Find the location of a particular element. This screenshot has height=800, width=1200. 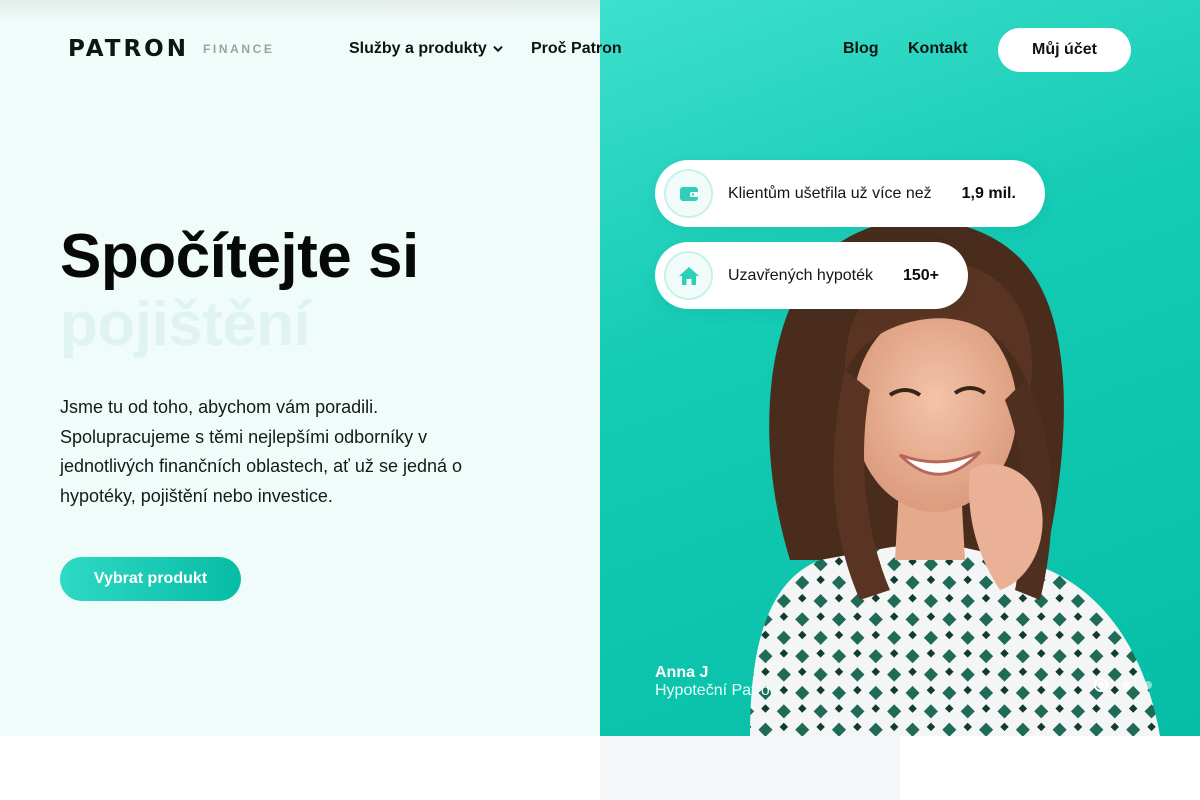

account-button: Můj účet is located at coordinates (1064, 50).